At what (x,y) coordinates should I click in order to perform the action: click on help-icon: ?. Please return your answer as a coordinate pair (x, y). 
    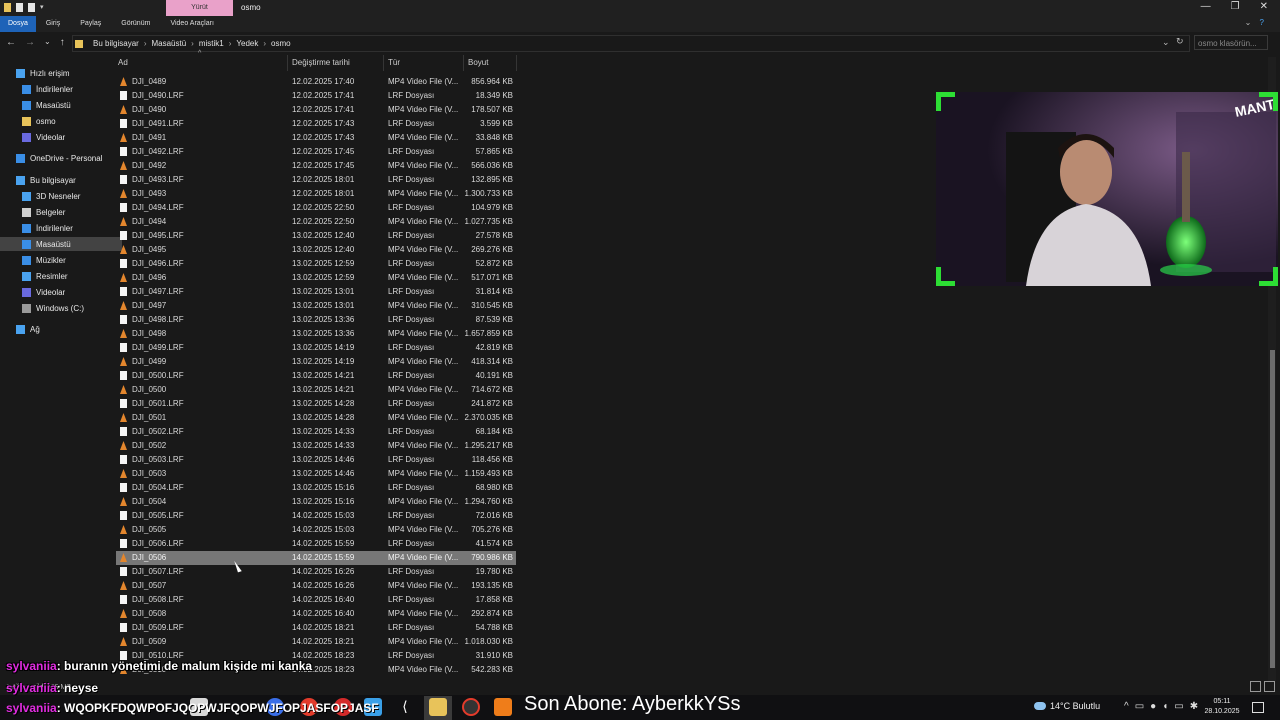
    Looking at the image, I should click on (1262, 22).